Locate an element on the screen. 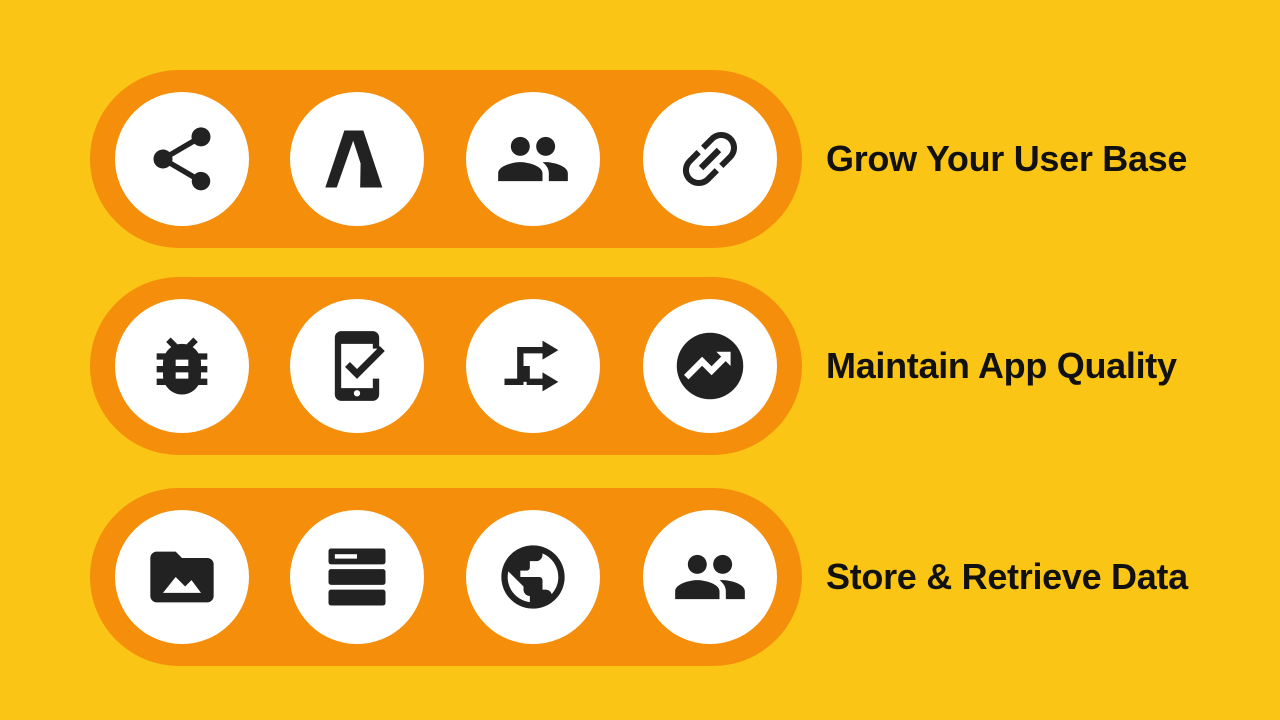 The width and height of the screenshot is (1280, 720). storage-icon is located at coordinates (357, 577).